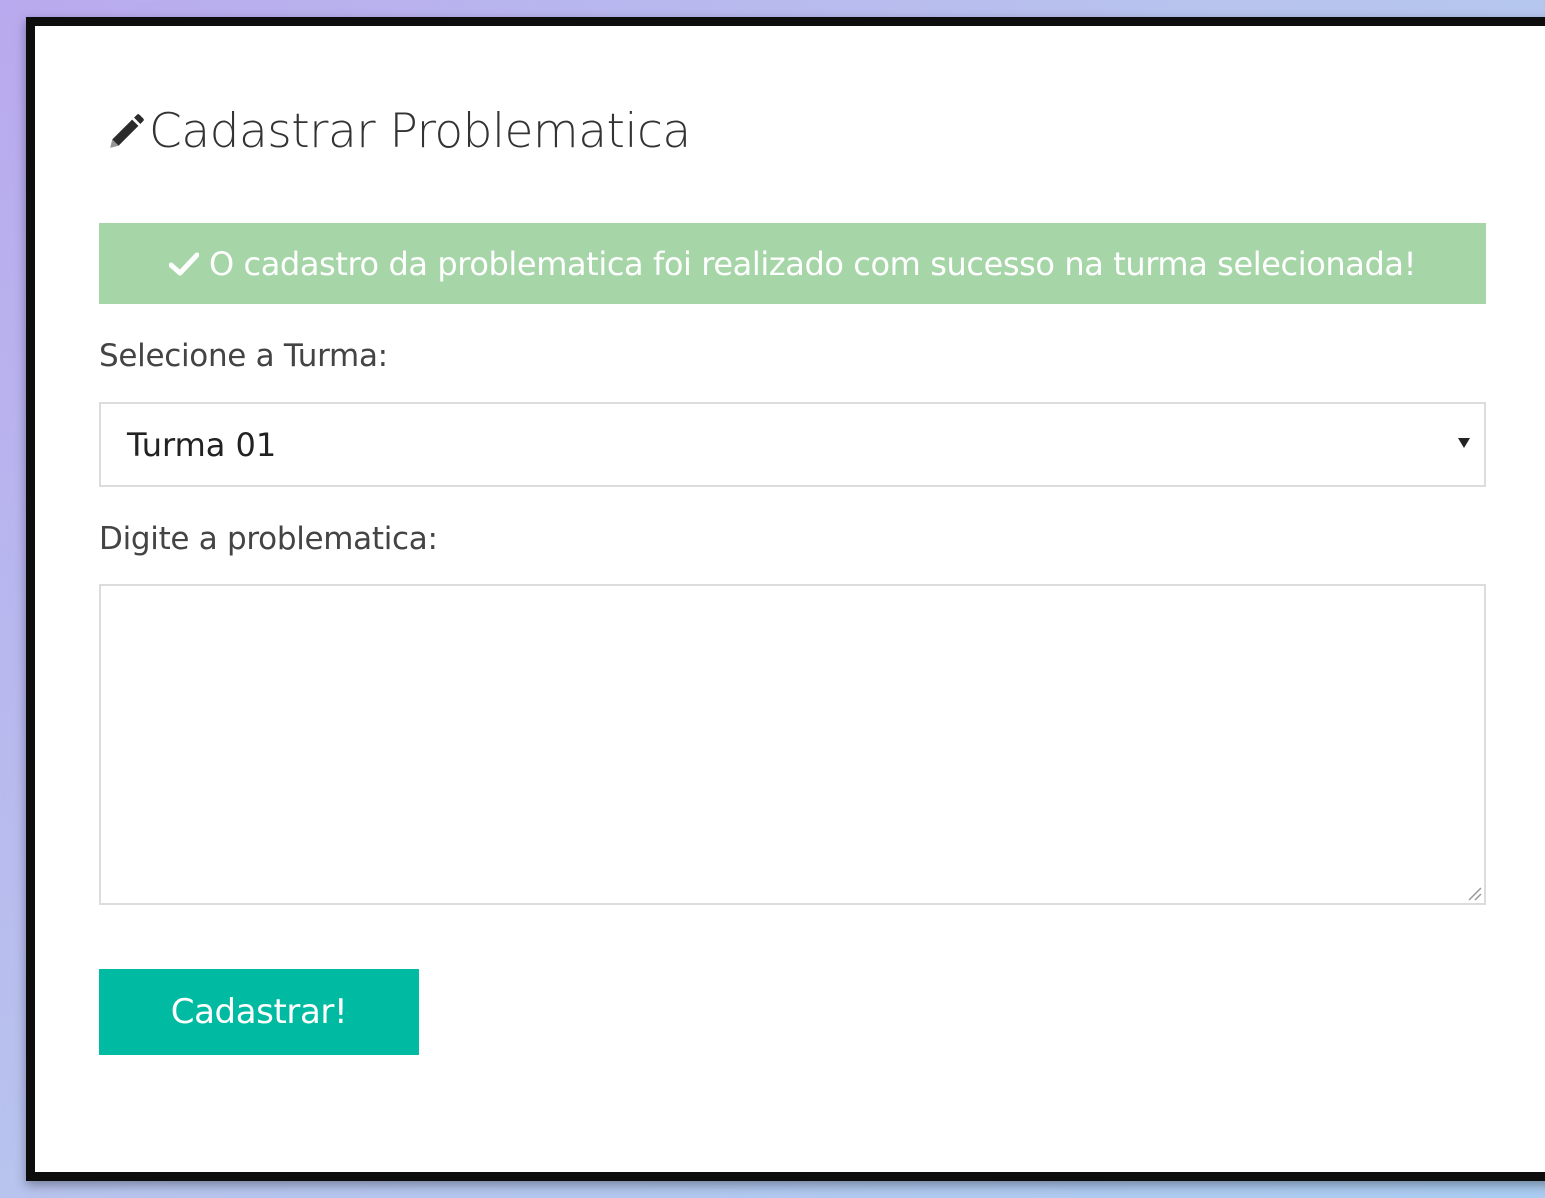 This screenshot has height=1198, width=1545. I want to click on problematica-label: Digite a problematica:, so click(268, 539).